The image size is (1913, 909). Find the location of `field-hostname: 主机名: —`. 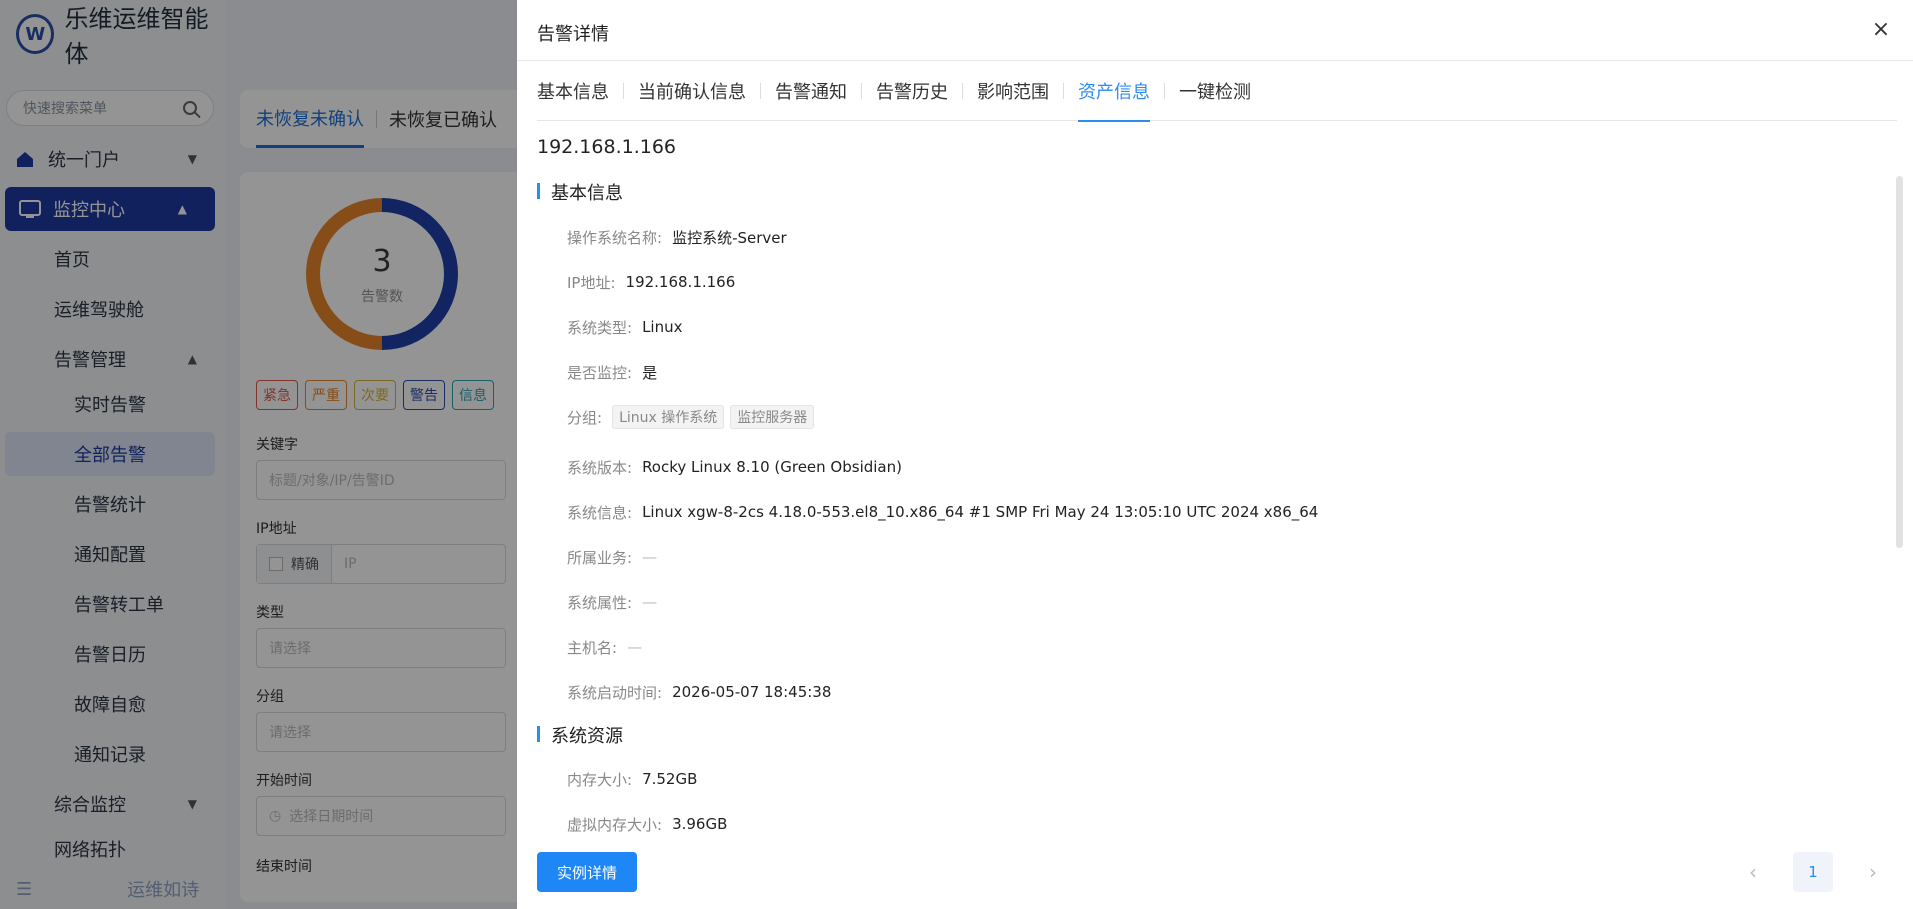

field-hostname: 主机名: — is located at coordinates (604, 647).